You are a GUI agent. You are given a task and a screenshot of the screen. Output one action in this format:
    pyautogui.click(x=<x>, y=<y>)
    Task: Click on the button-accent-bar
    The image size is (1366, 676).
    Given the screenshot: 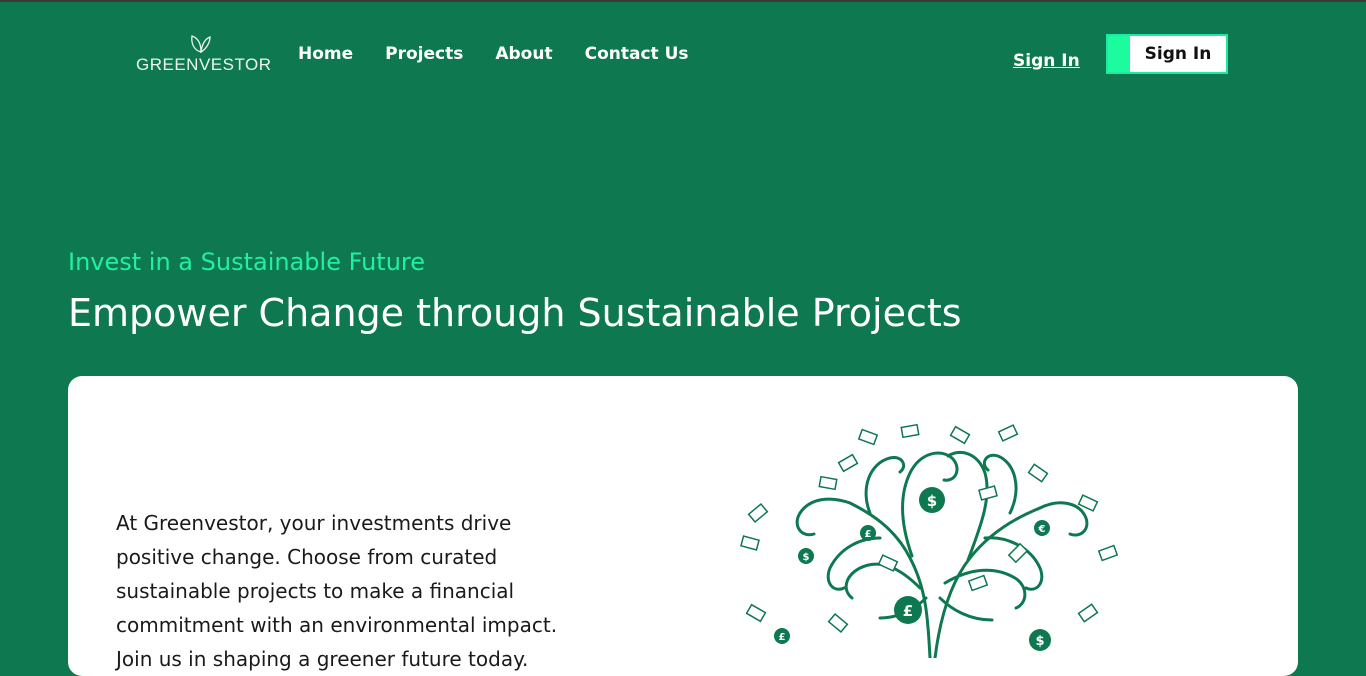 What is the action you would take?
    pyautogui.click(x=1119, y=54)
    